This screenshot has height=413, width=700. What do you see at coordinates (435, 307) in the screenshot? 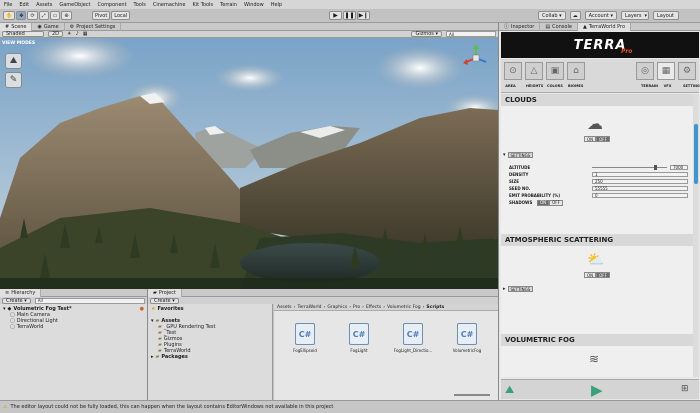
I see `breadcrumb-item: Scripts` at bounding box center [435, 307].